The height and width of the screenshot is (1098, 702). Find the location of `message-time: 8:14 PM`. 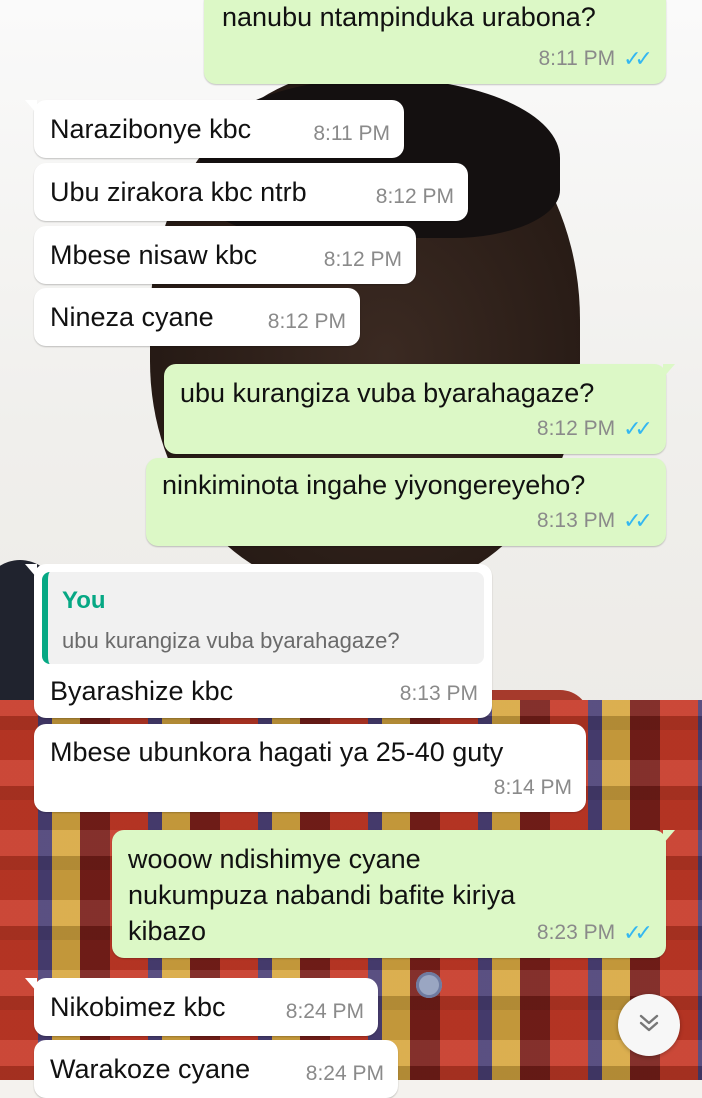

message-time: 8:14 PM is located at coordinates (532, 787).